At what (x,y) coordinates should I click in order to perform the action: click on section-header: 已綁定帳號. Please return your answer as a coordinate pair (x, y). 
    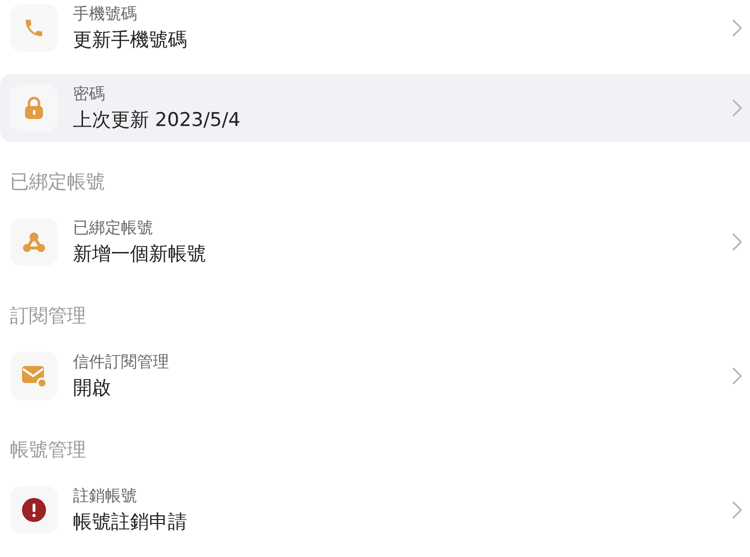
    Looking at the image, I should click on (57, 182).